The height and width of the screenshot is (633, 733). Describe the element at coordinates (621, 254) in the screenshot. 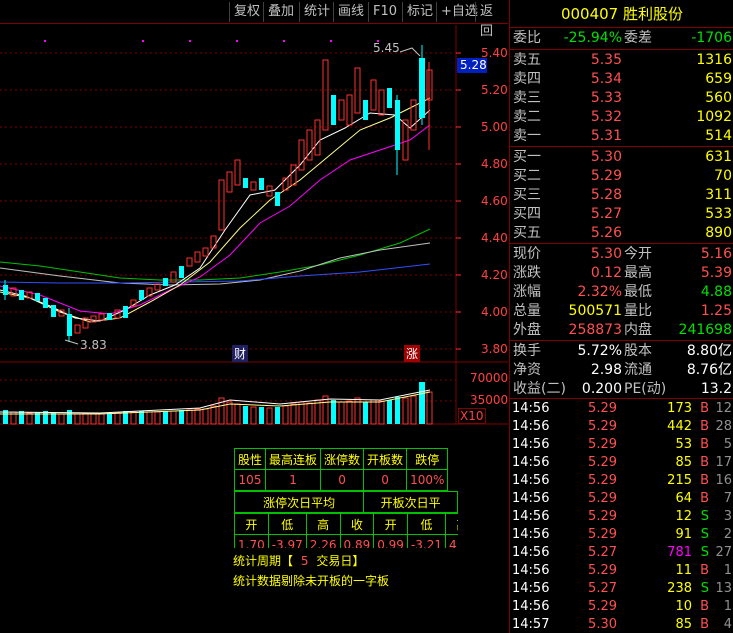

I see `quote-row: 现价 5.30 今开 5.16` at that location.